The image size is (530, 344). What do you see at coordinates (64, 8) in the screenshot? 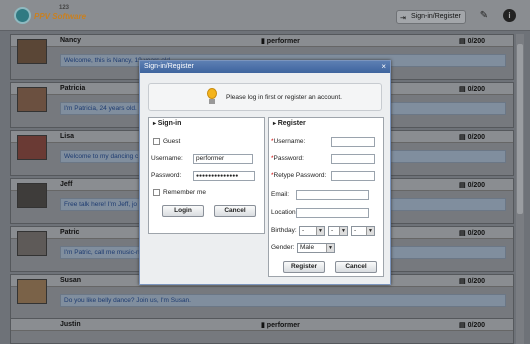
I see `logo-number: 123` at bounding box center [64, 8].